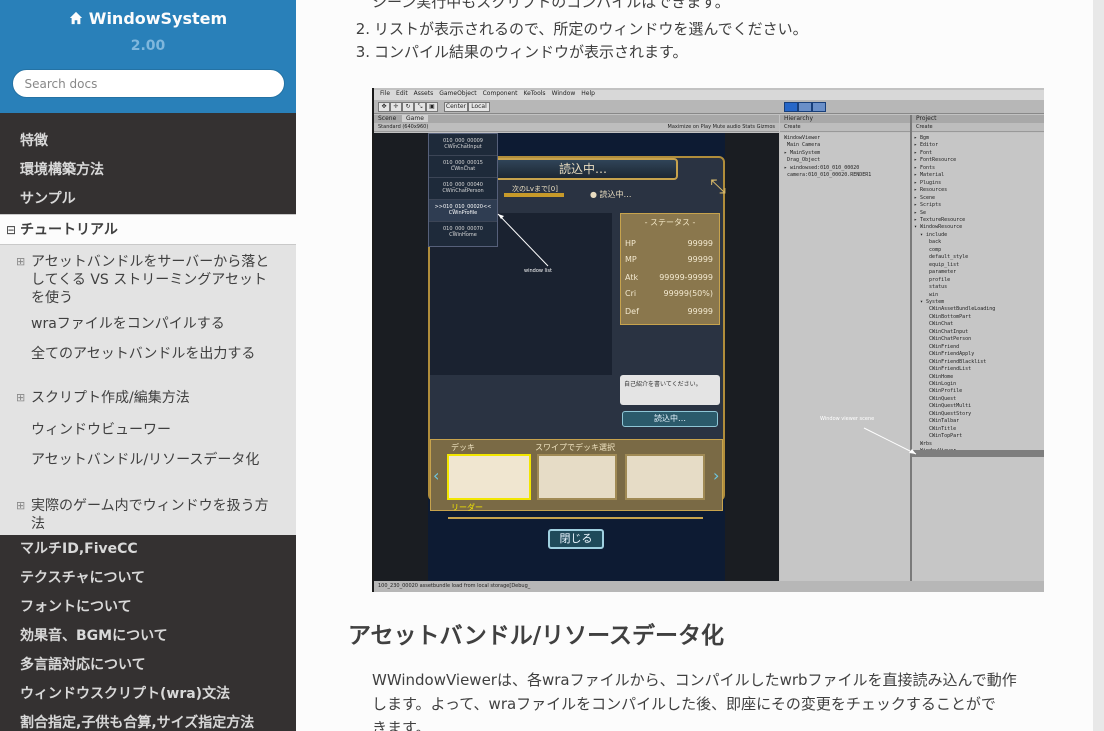 This screenshot has width=1104, height=731. What do you see at coordinates (128, 324) in the screenshot?
I see `sub-item-label: wraファイルをコンパイルする` at bounding box center [128, 324].